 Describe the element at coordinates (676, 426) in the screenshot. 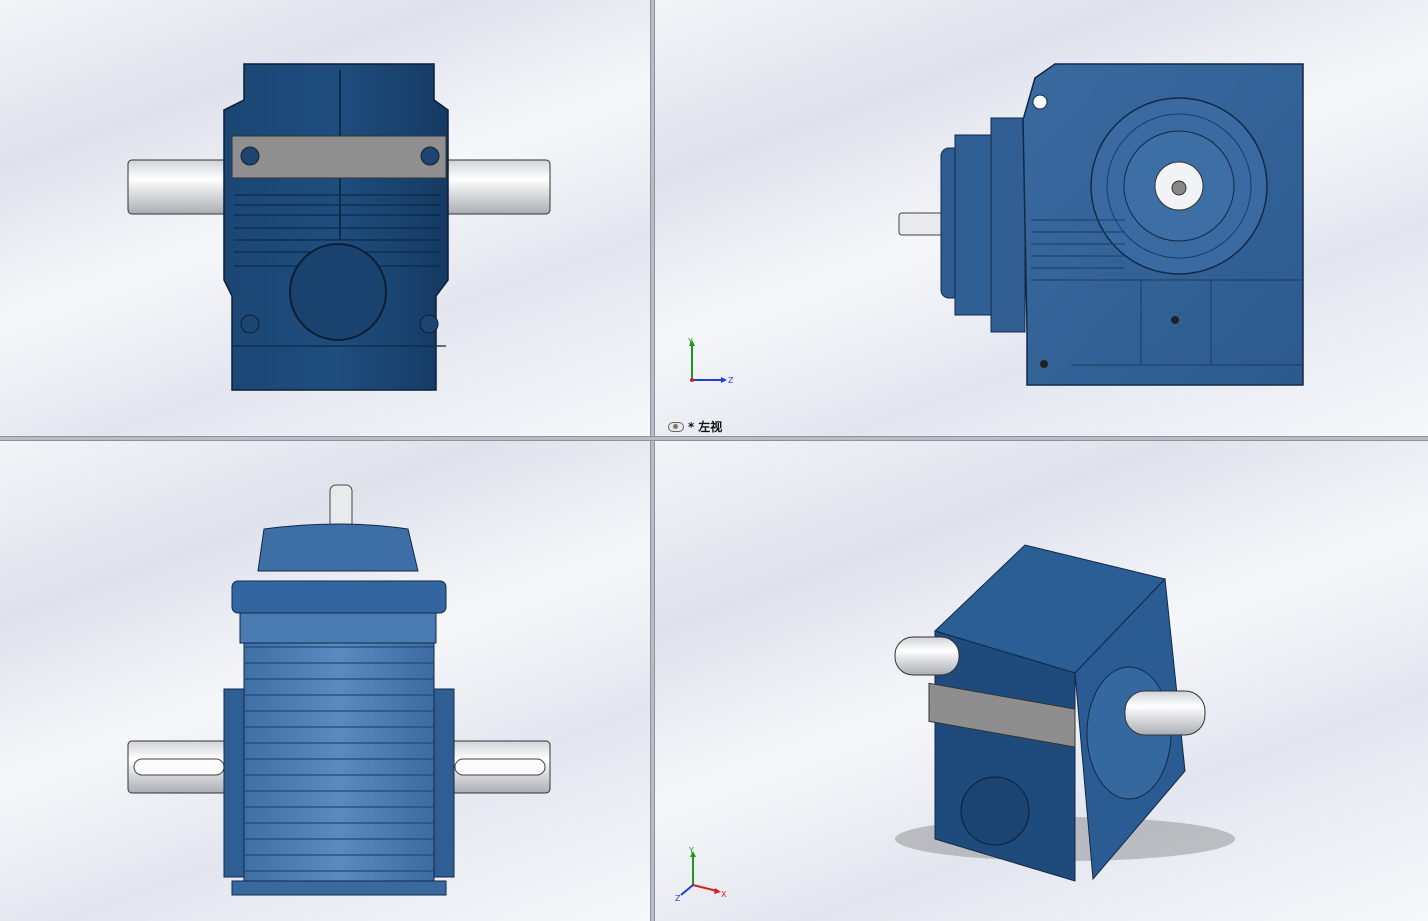

I see `display-mode-icon` at that location.